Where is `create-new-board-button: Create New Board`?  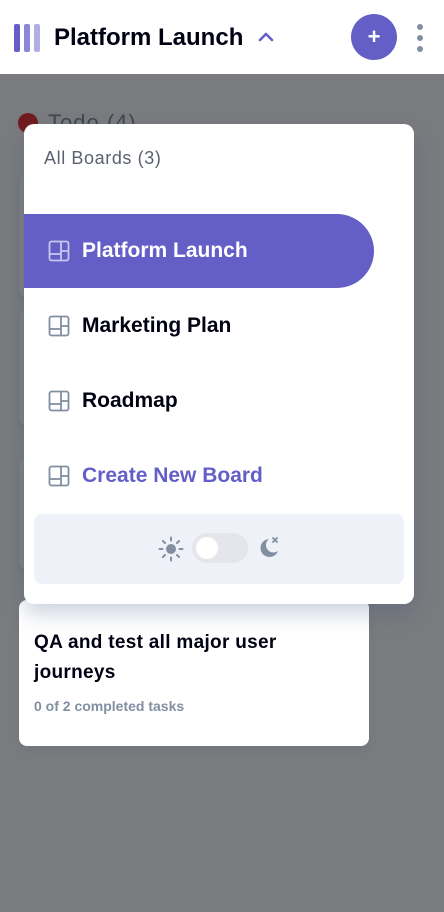 create-new-board-button: Create New Board is located at coordinates (199, 476).